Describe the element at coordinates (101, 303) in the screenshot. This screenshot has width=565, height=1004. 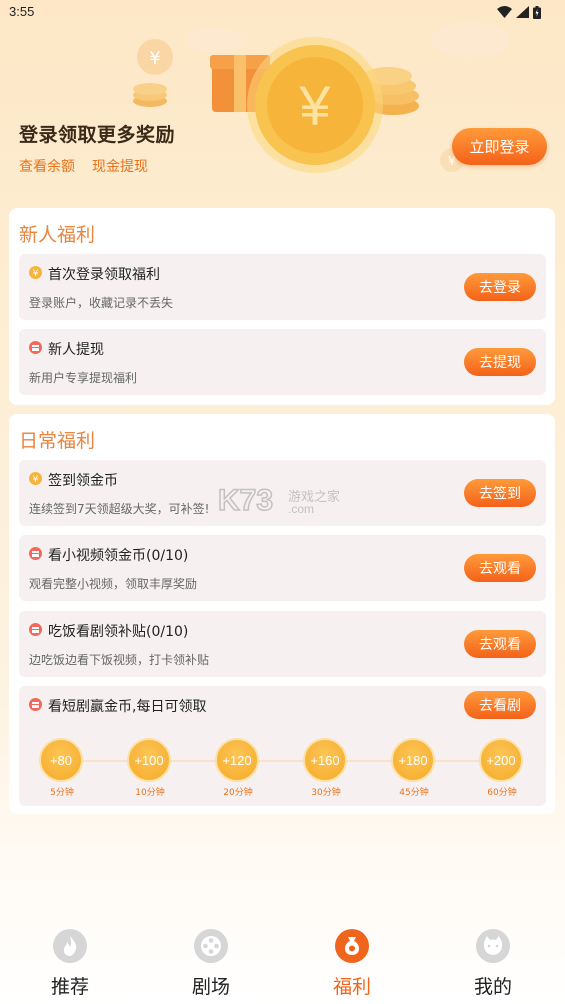
I see `task-desc: 登录账户，收藏记录不丢失` at that location.